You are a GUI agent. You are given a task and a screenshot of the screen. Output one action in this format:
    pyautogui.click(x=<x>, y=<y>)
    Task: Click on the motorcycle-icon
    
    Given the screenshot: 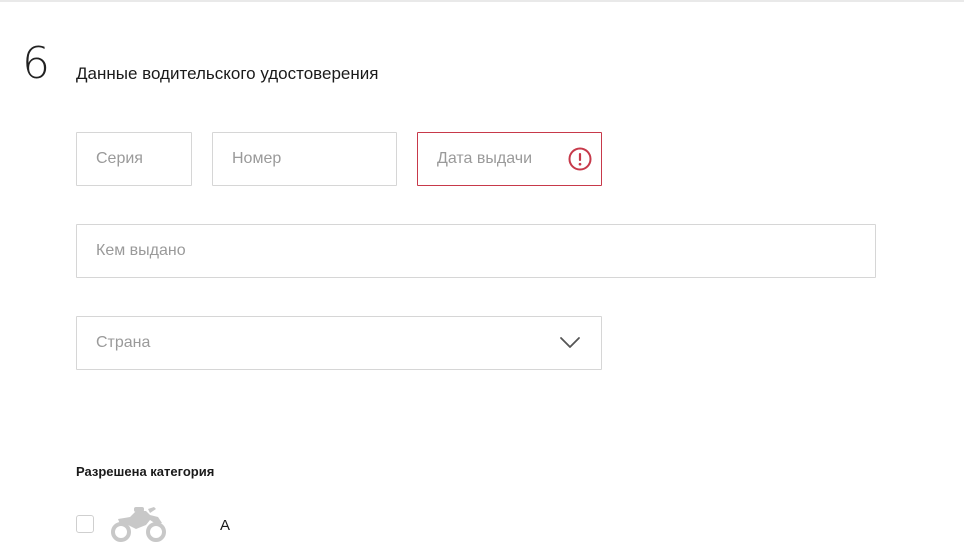 What is the action you would take?
    pyautogui.click(x=138, y=524)
    